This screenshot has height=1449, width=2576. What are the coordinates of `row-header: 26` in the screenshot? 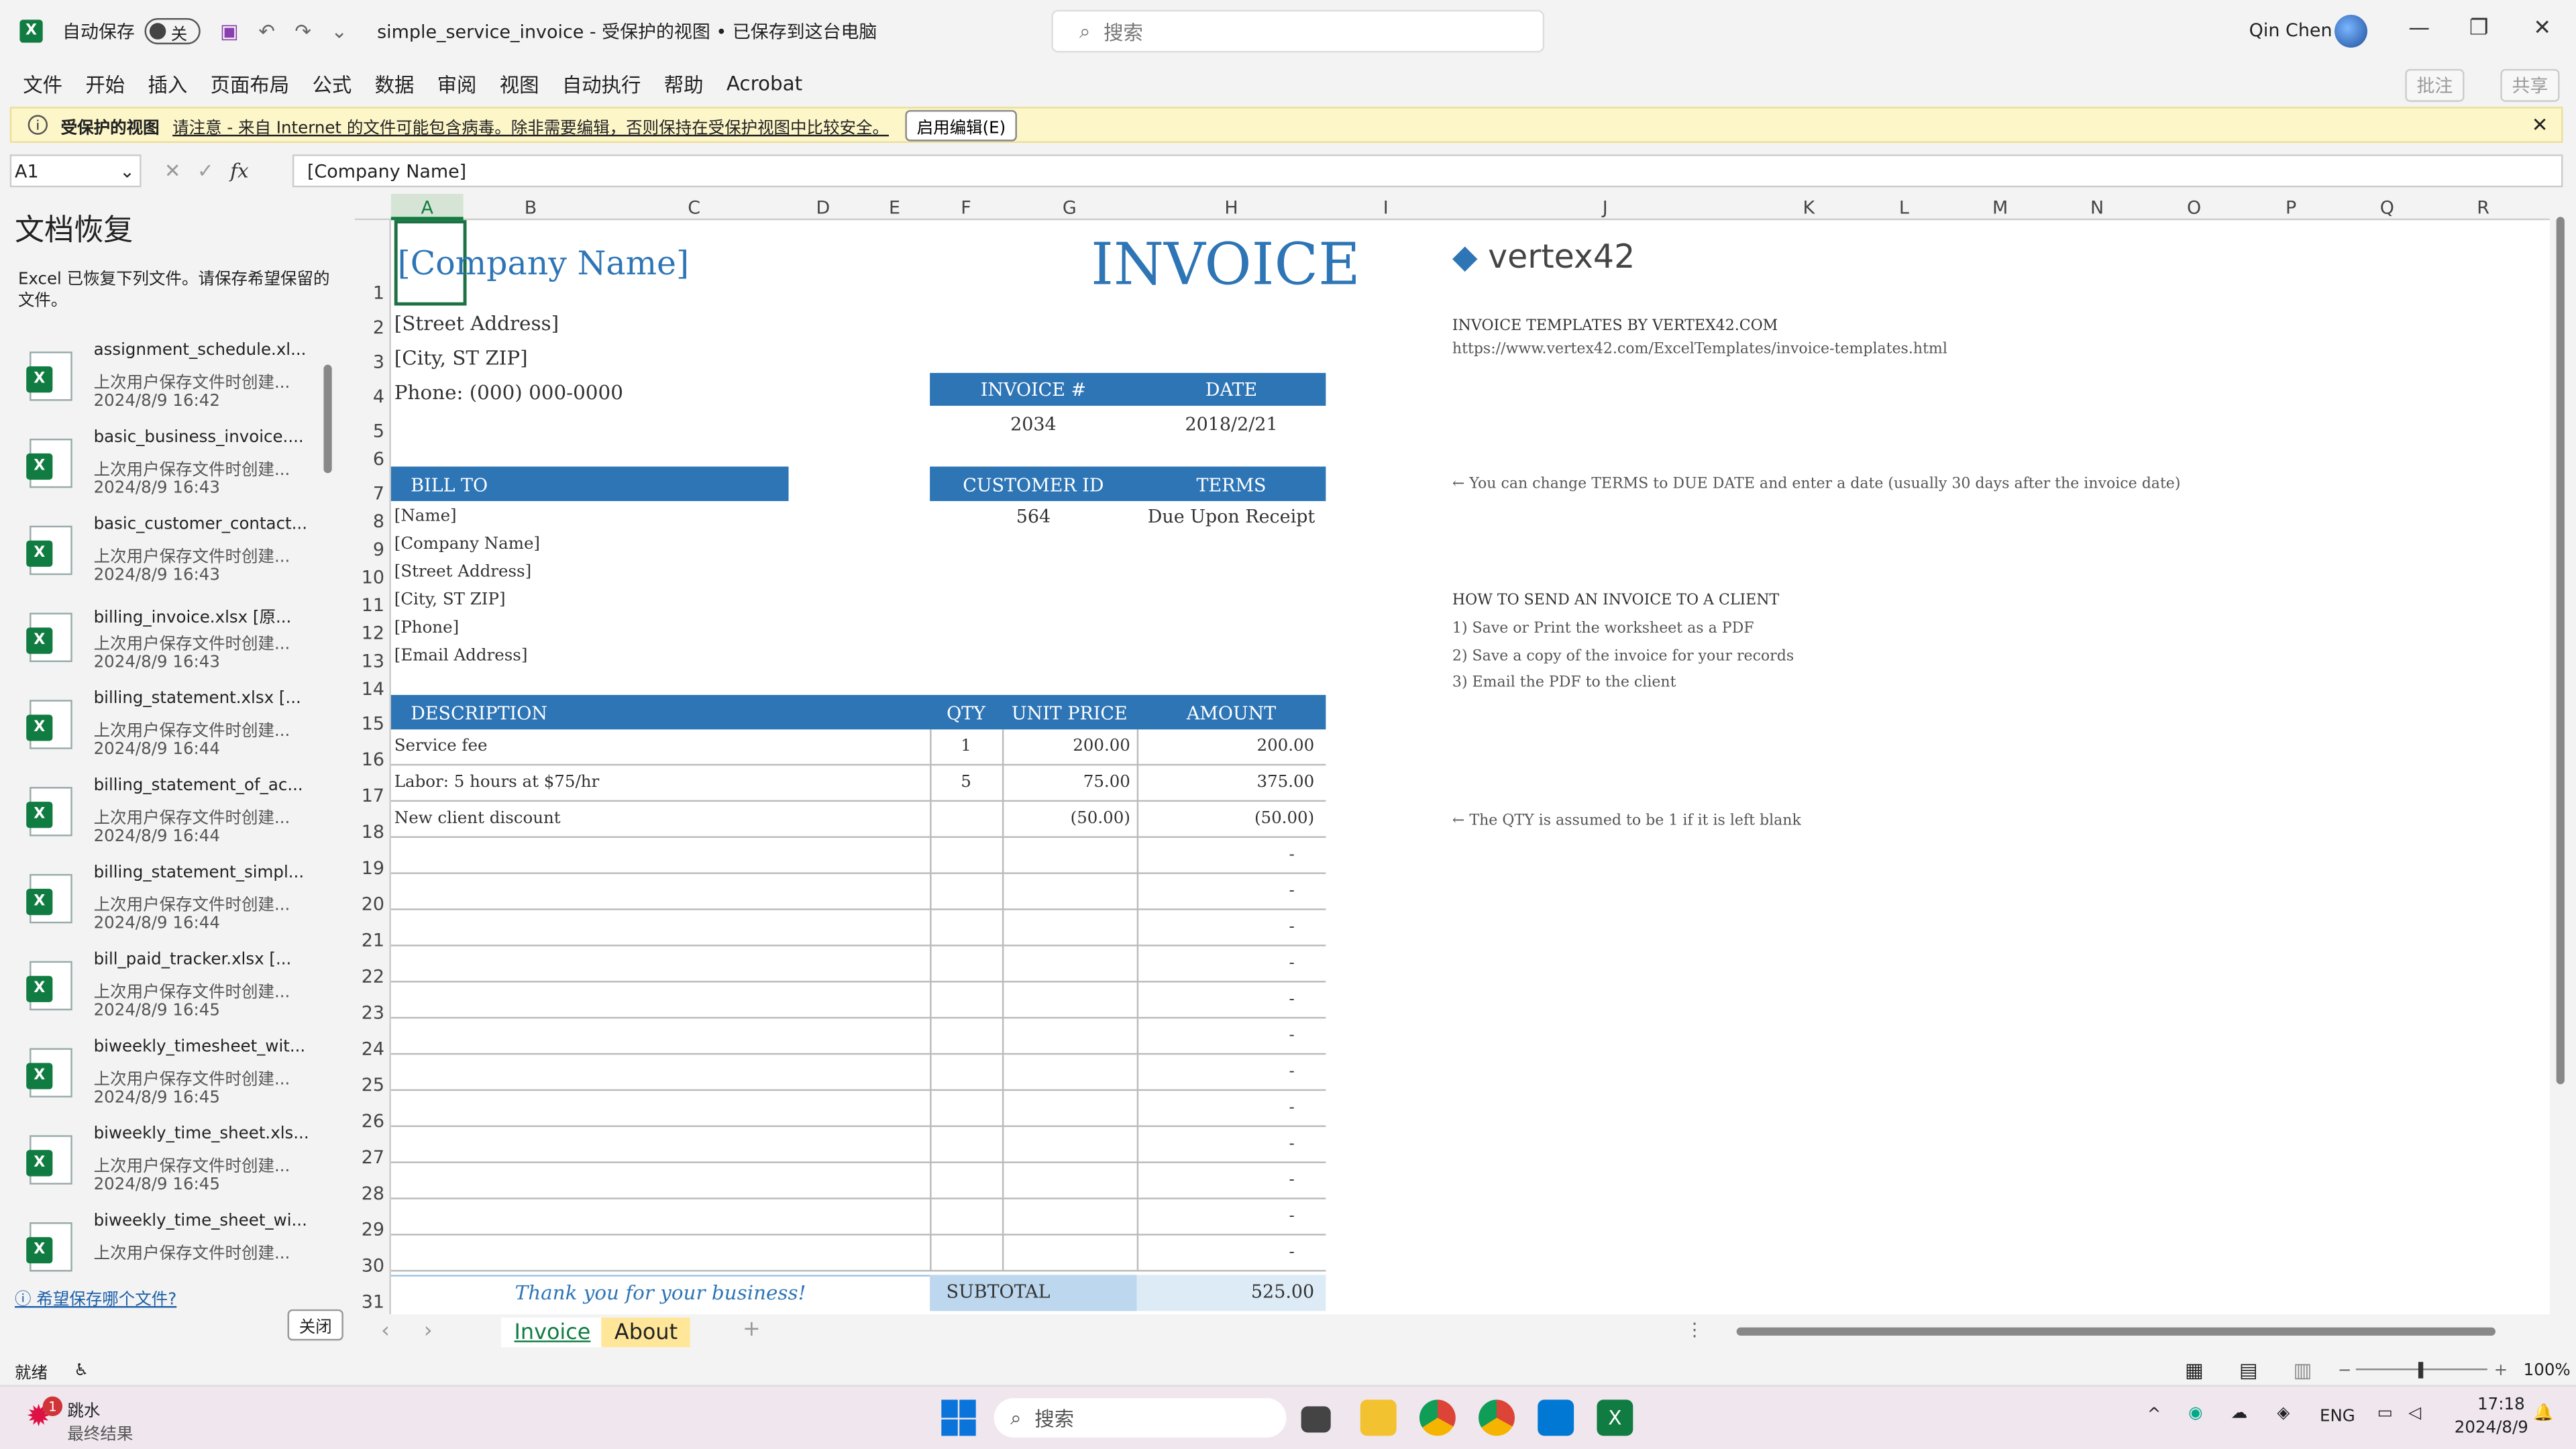 It's located at (373, 1121).